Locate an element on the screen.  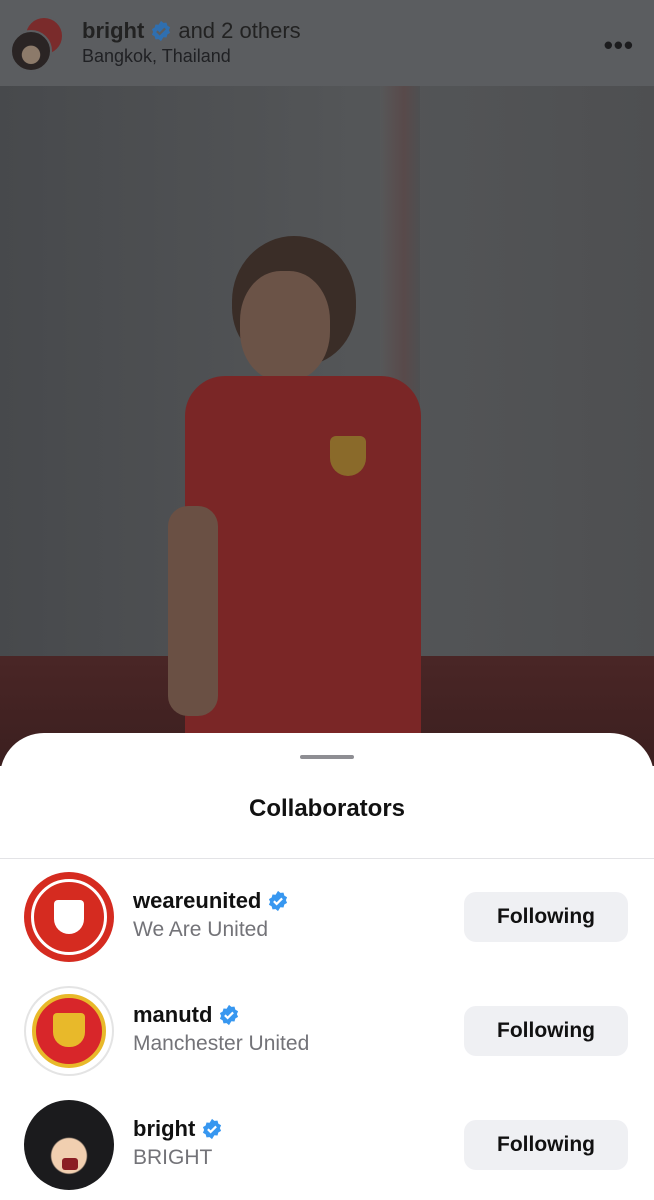
post-others-link: and 2 others is located at coordinates (239, 31).